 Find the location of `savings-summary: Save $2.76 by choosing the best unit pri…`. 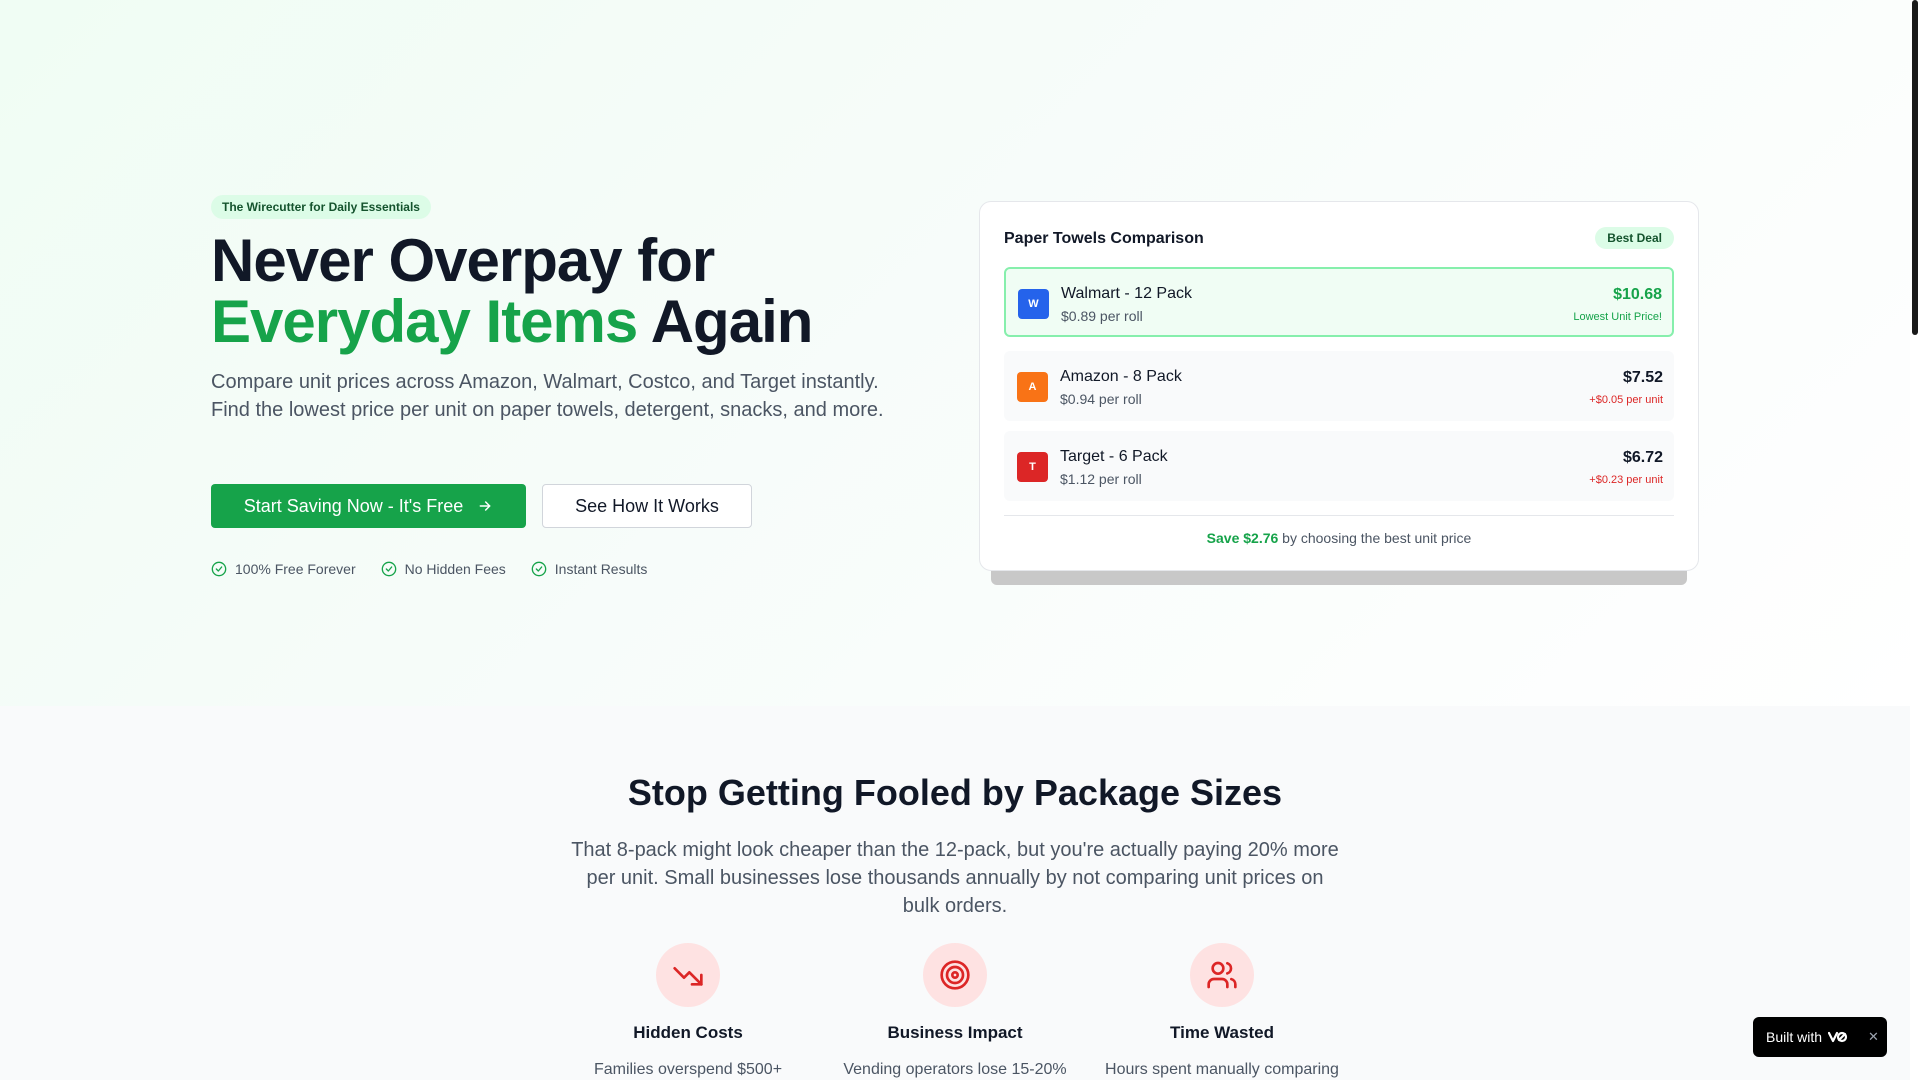

savings-summary: Save $2.76 by choosing the best unit pri… is located at coordinates (1339, 538).